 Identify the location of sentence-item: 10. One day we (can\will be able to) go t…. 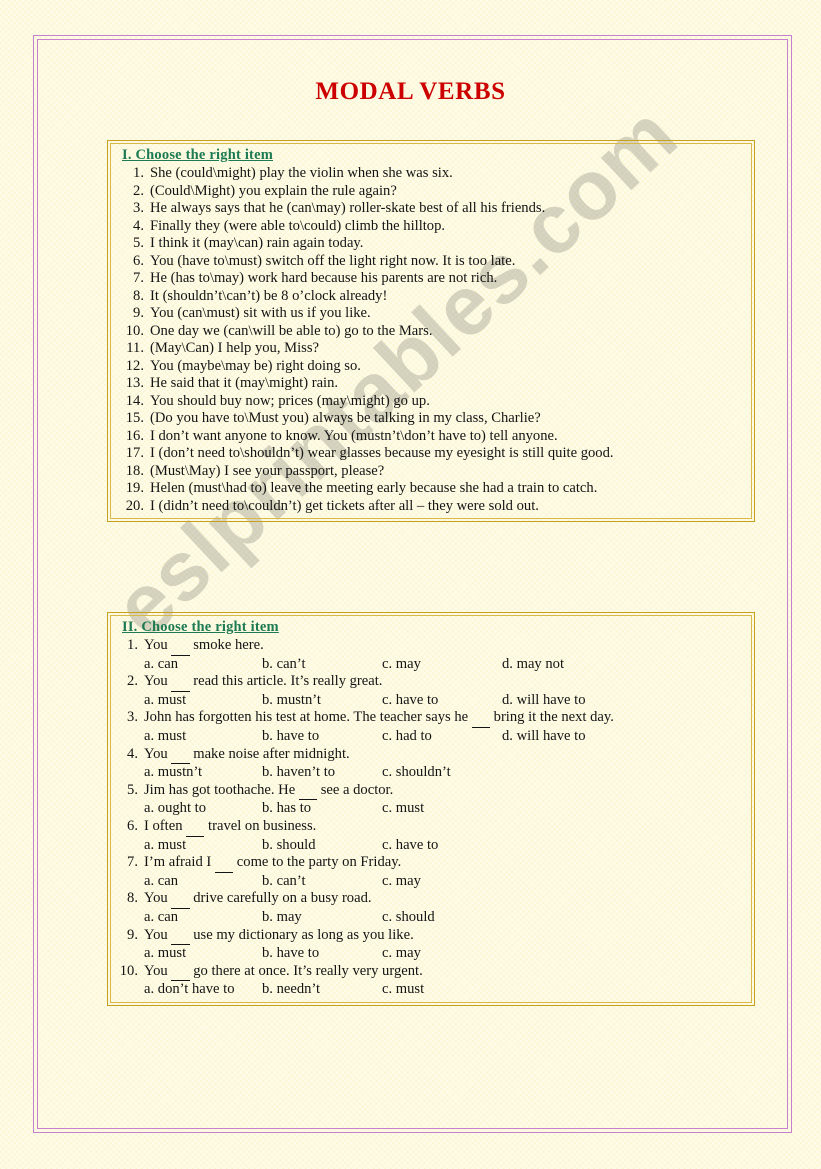
(431, 332).